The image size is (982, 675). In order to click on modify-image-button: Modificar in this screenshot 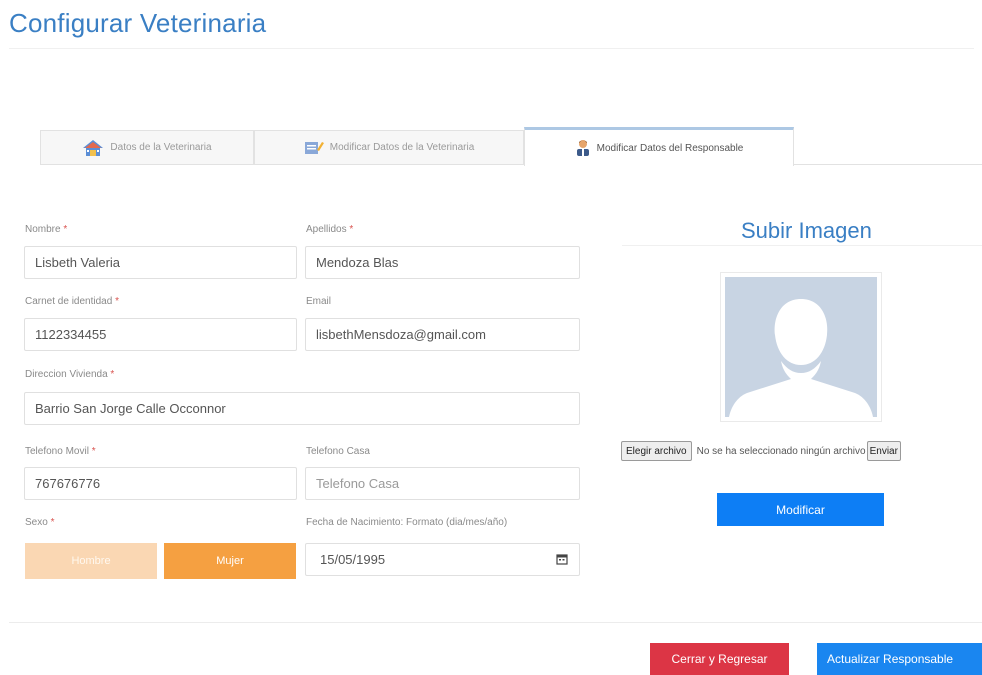, I will do `click(800, 509)`.